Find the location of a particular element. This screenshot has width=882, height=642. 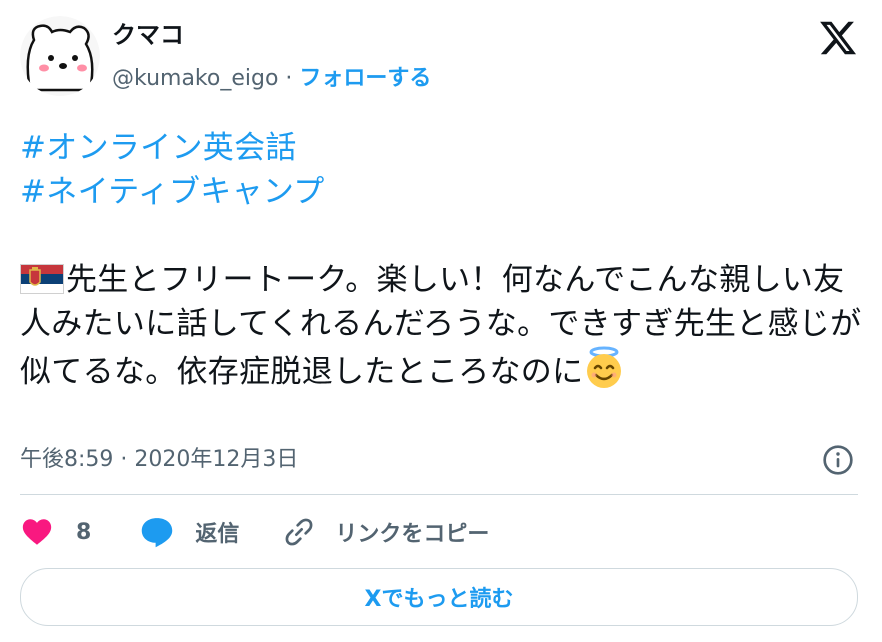

action-bar: 8 返信 リンクをコピー is located at coordinates (254, 532).